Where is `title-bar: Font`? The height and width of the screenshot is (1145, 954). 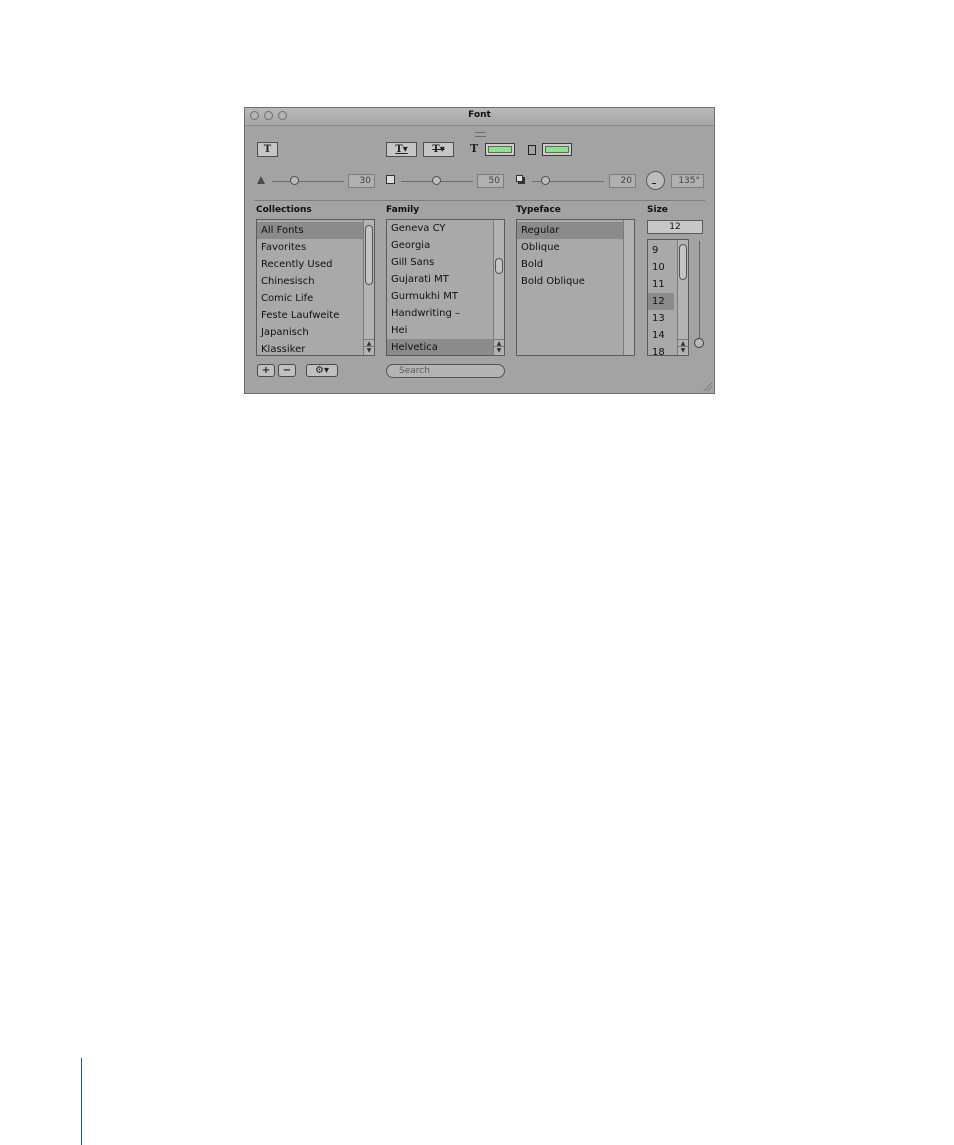 title-bar: Font is located at coordinates (479, 117).